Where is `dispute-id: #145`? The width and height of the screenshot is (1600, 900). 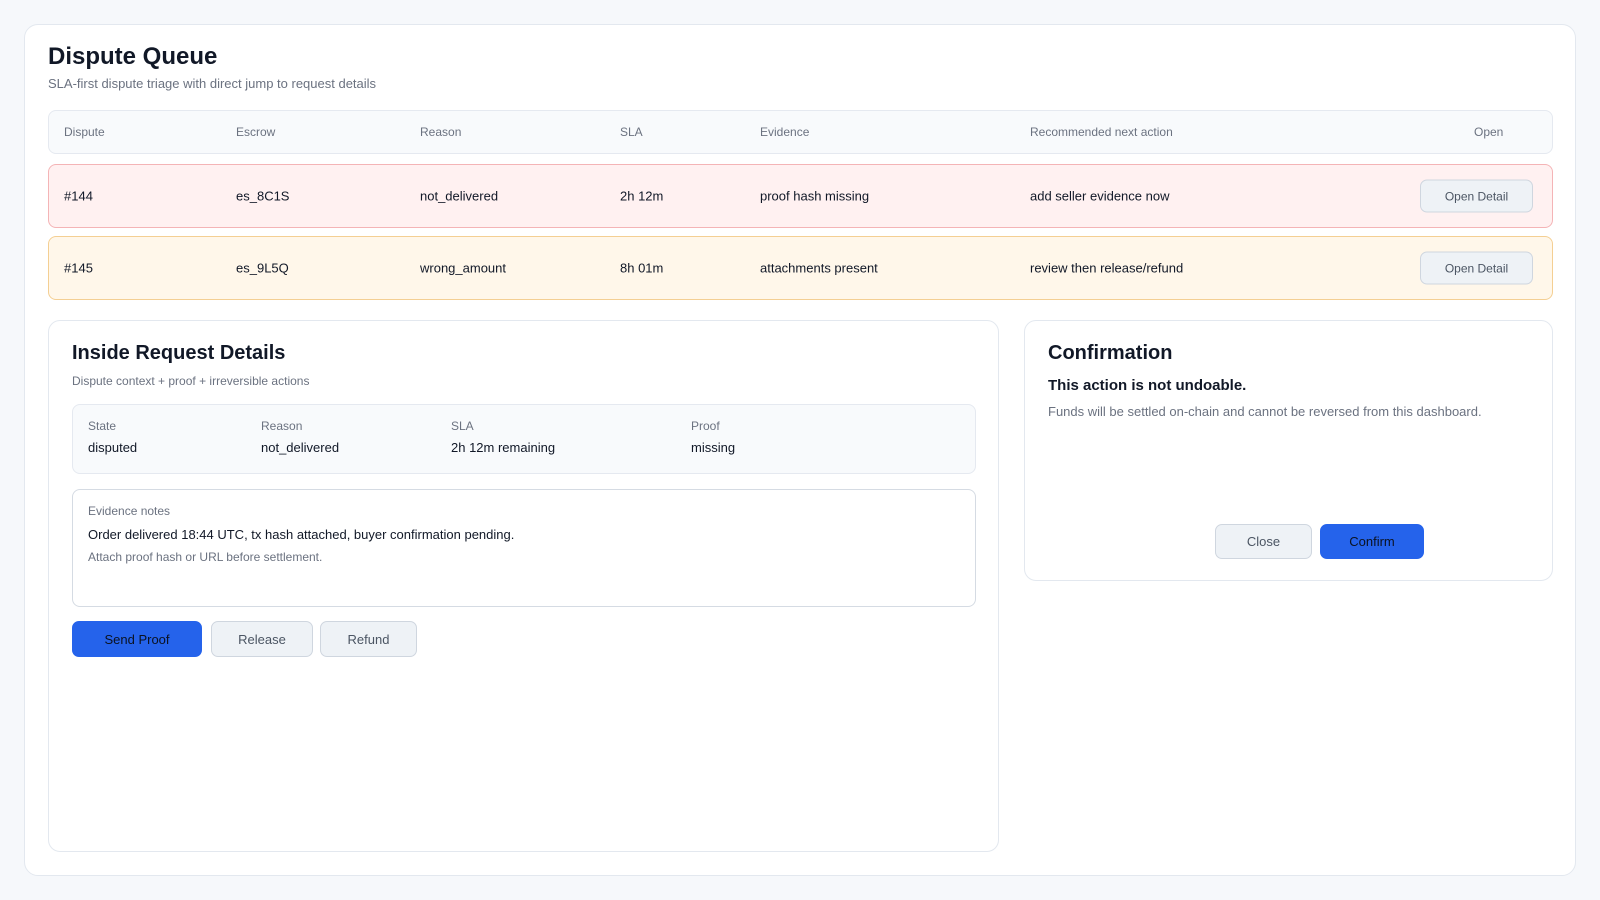 dispute-id: #145 is located at coordinates (78, 268).